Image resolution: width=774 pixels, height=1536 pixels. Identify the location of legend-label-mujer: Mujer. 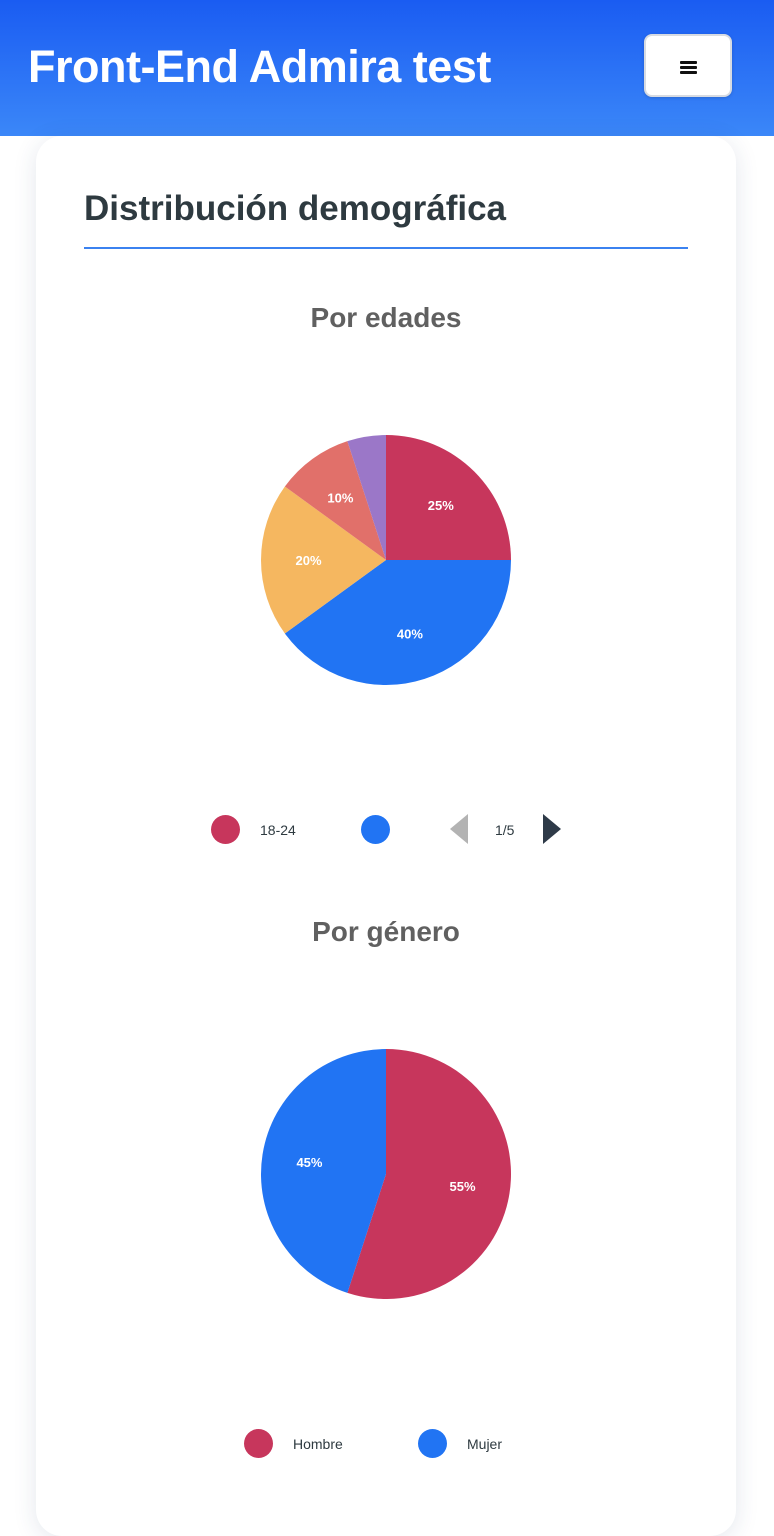
(484, 1444).